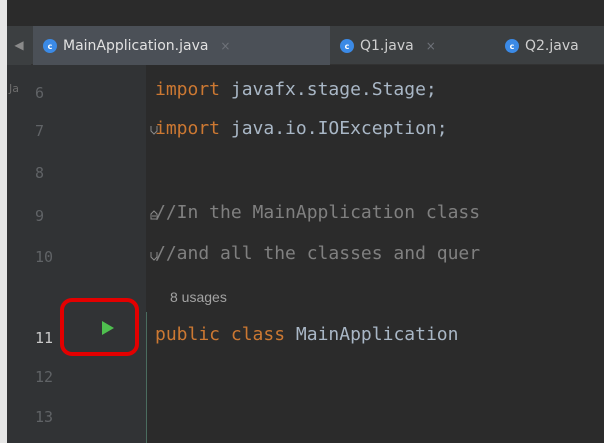  I want to click on line-number: 7, so click(40, 131).